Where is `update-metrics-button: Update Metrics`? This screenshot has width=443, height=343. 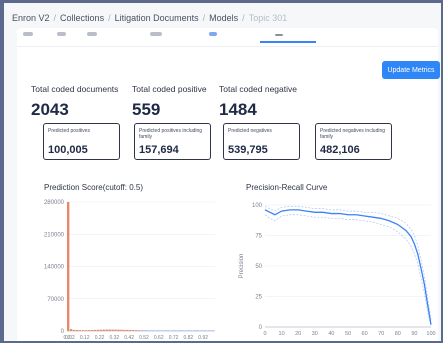
update-metrics-button: Update Metrics is located at coordinates (411, 70).